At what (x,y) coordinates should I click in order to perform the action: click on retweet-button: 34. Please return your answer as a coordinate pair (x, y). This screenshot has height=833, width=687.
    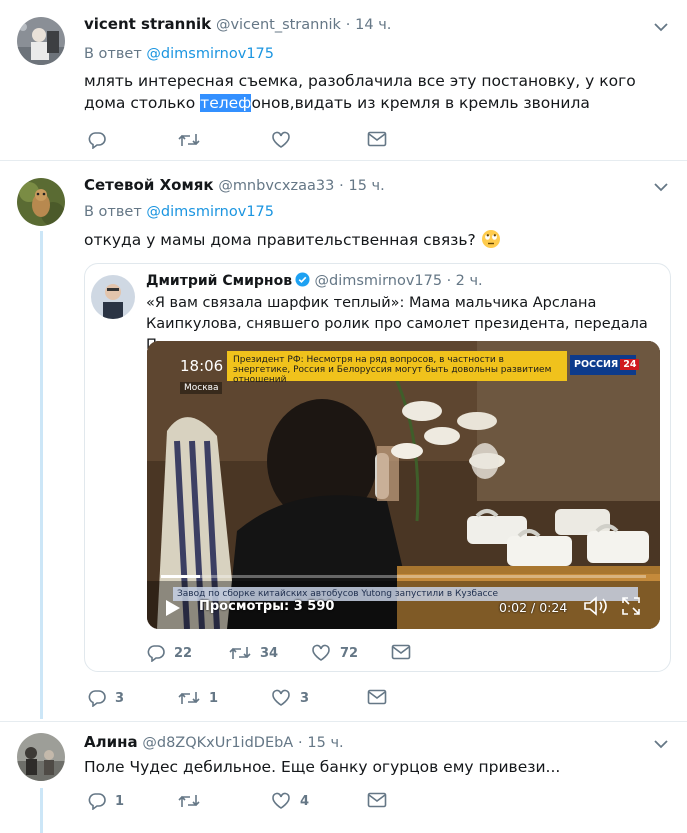
    Looking at the image, I should click on (253, 653).